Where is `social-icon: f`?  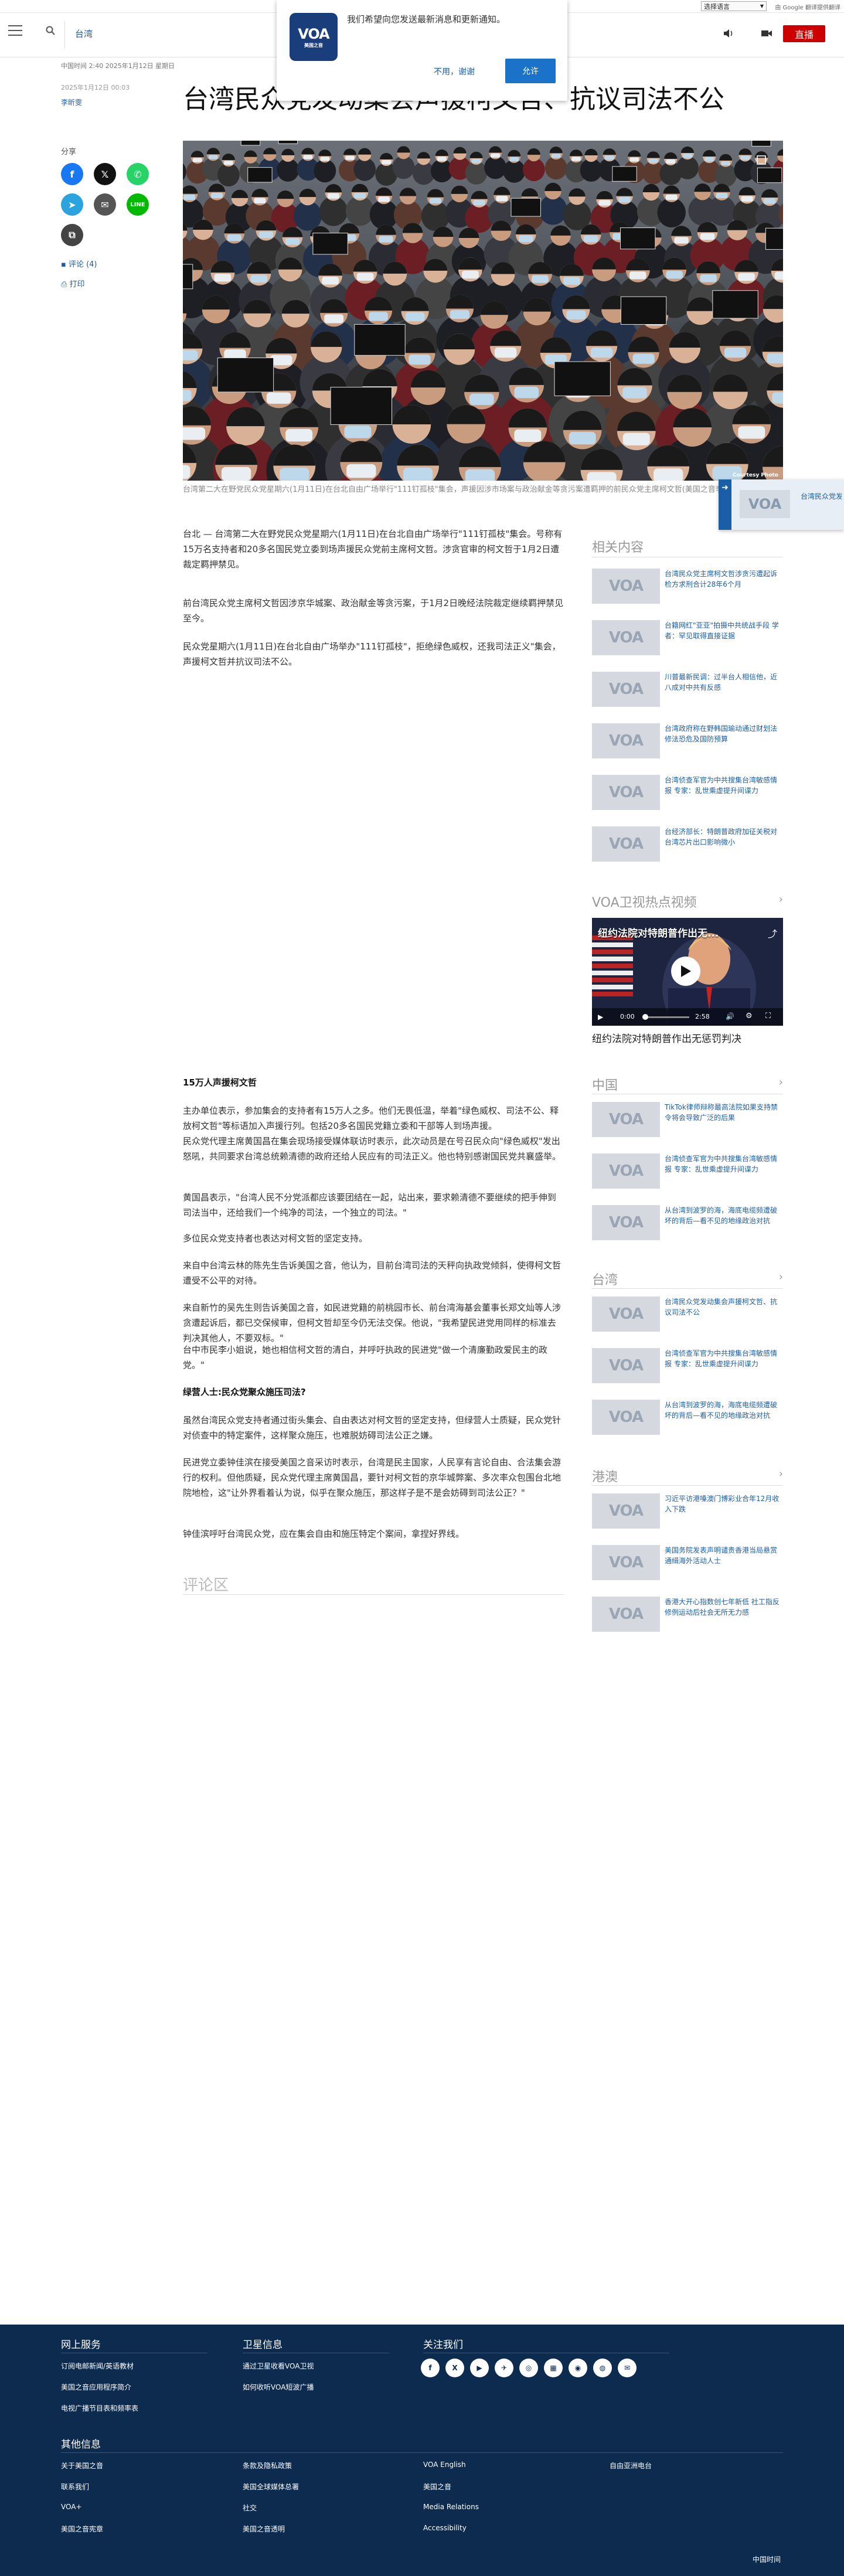 social-icon: f is located at coordinates (431, 2368).